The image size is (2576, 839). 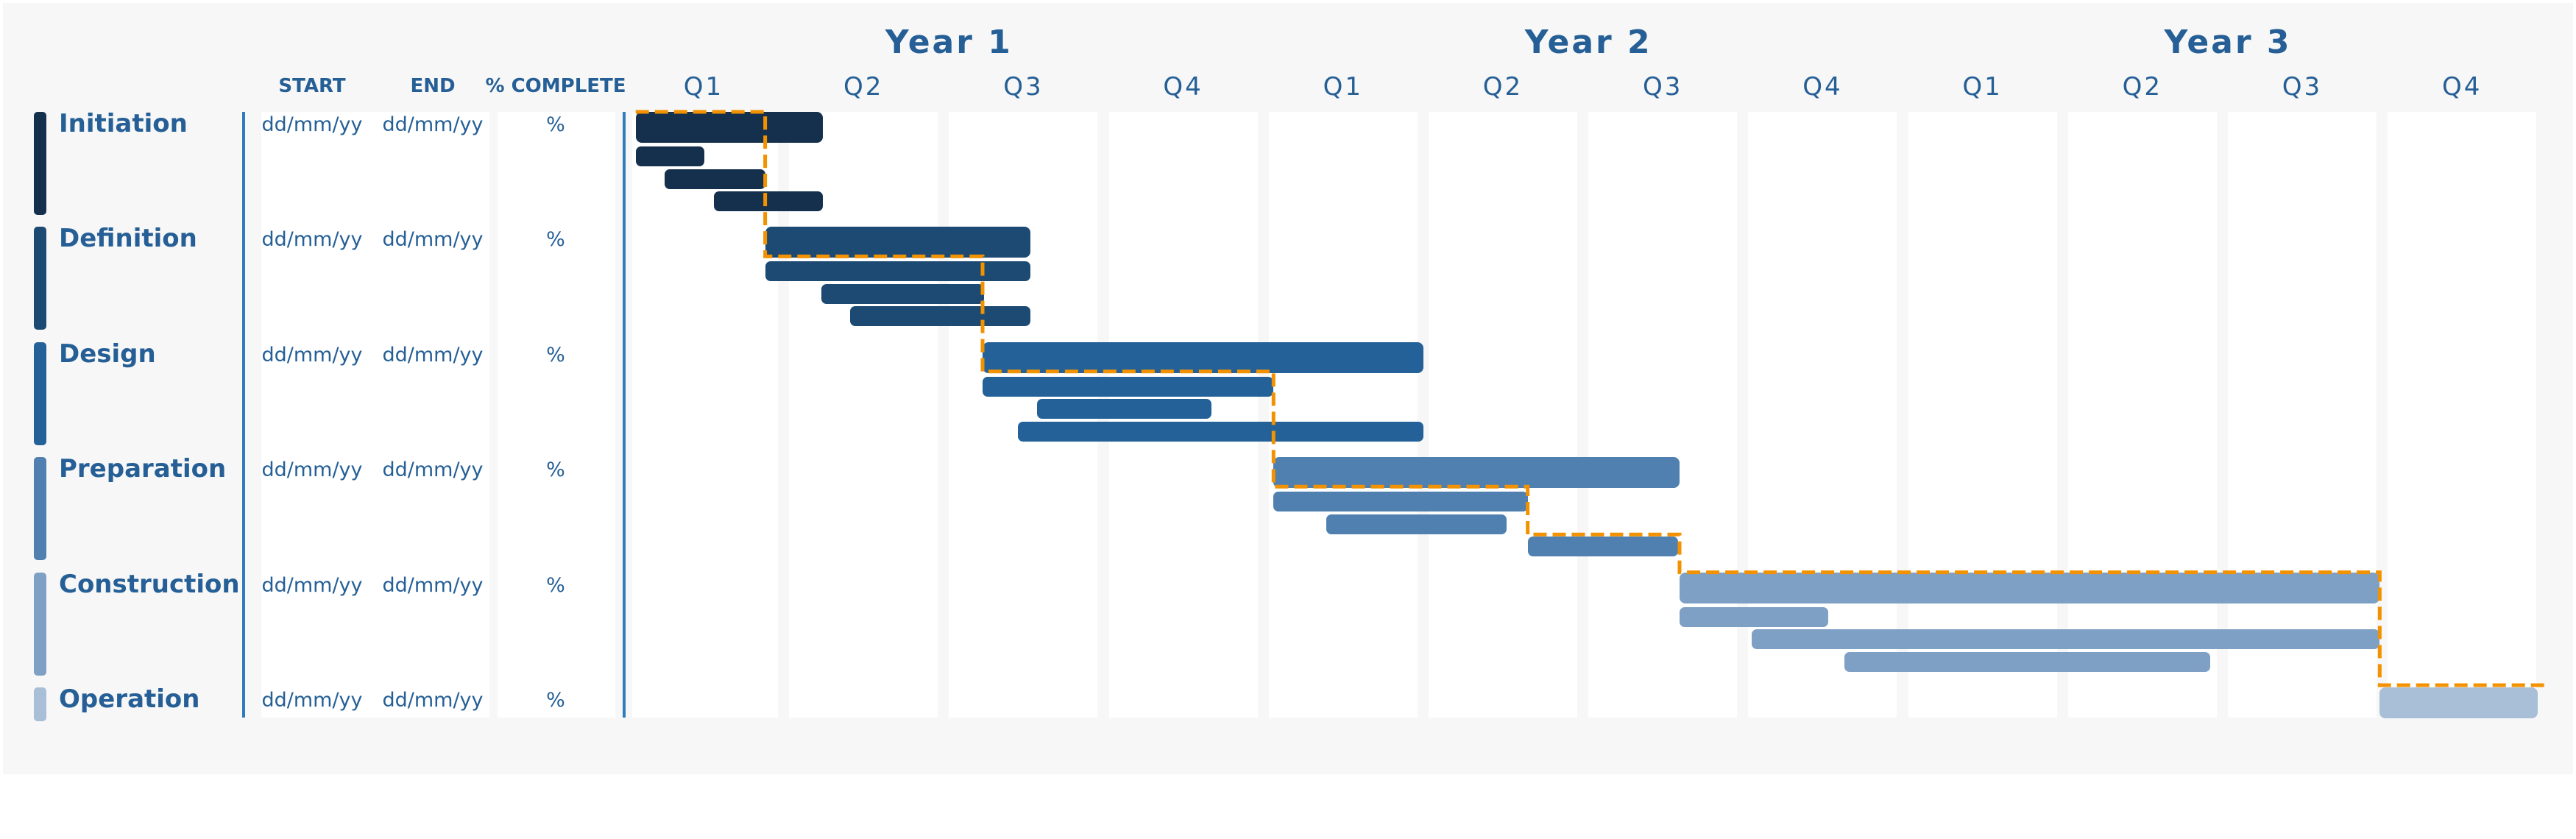 What do you see at coordinates (2228, 42) in the screenshot?
I see `year-label: Year 3` at bounding box center [2228, 42].